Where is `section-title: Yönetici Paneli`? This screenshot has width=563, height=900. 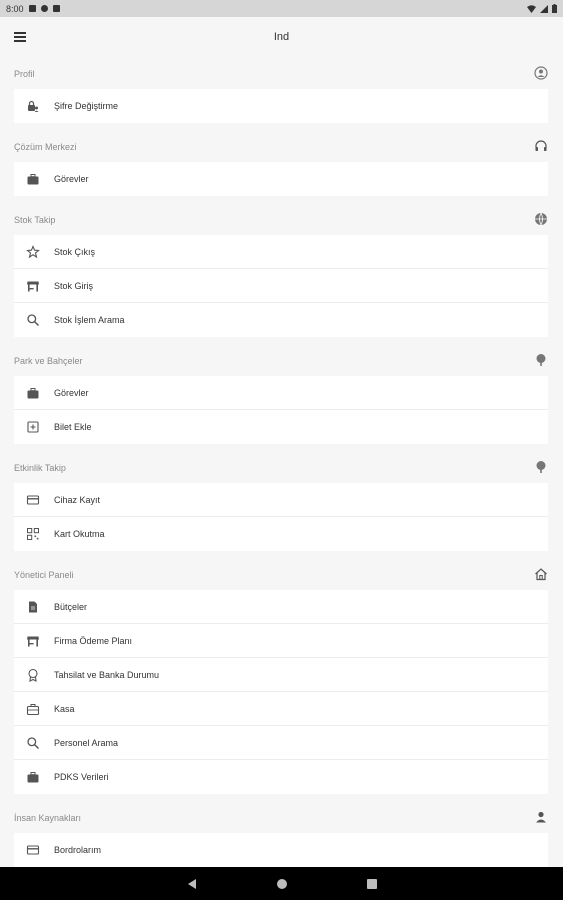 section-title: Yönetici Paneli is located at coordinates (44, 575).